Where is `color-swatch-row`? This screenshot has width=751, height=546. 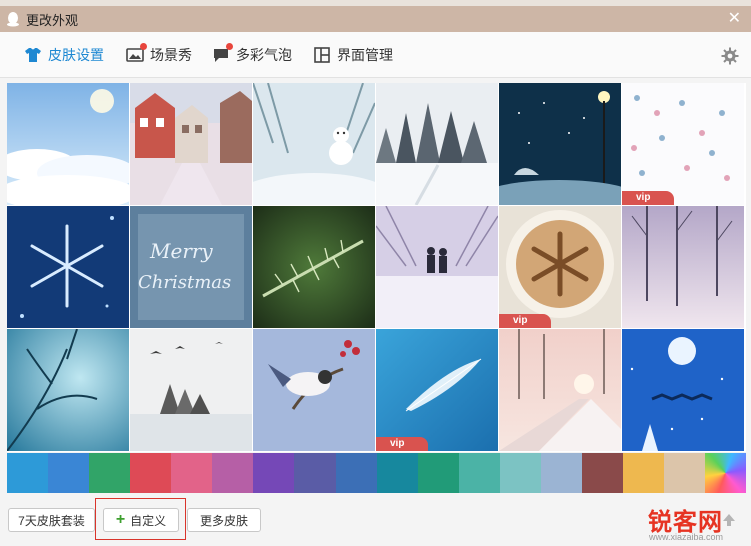
color-swatch-row is located at coordinates (377, 473).